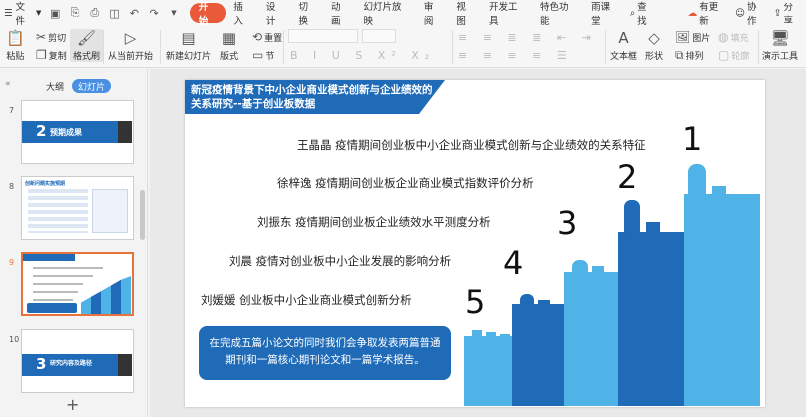 This screenshot has width=806, height=417. I want to click on slide-thumbnail-7: 2 预期成果, so click(77, 132).